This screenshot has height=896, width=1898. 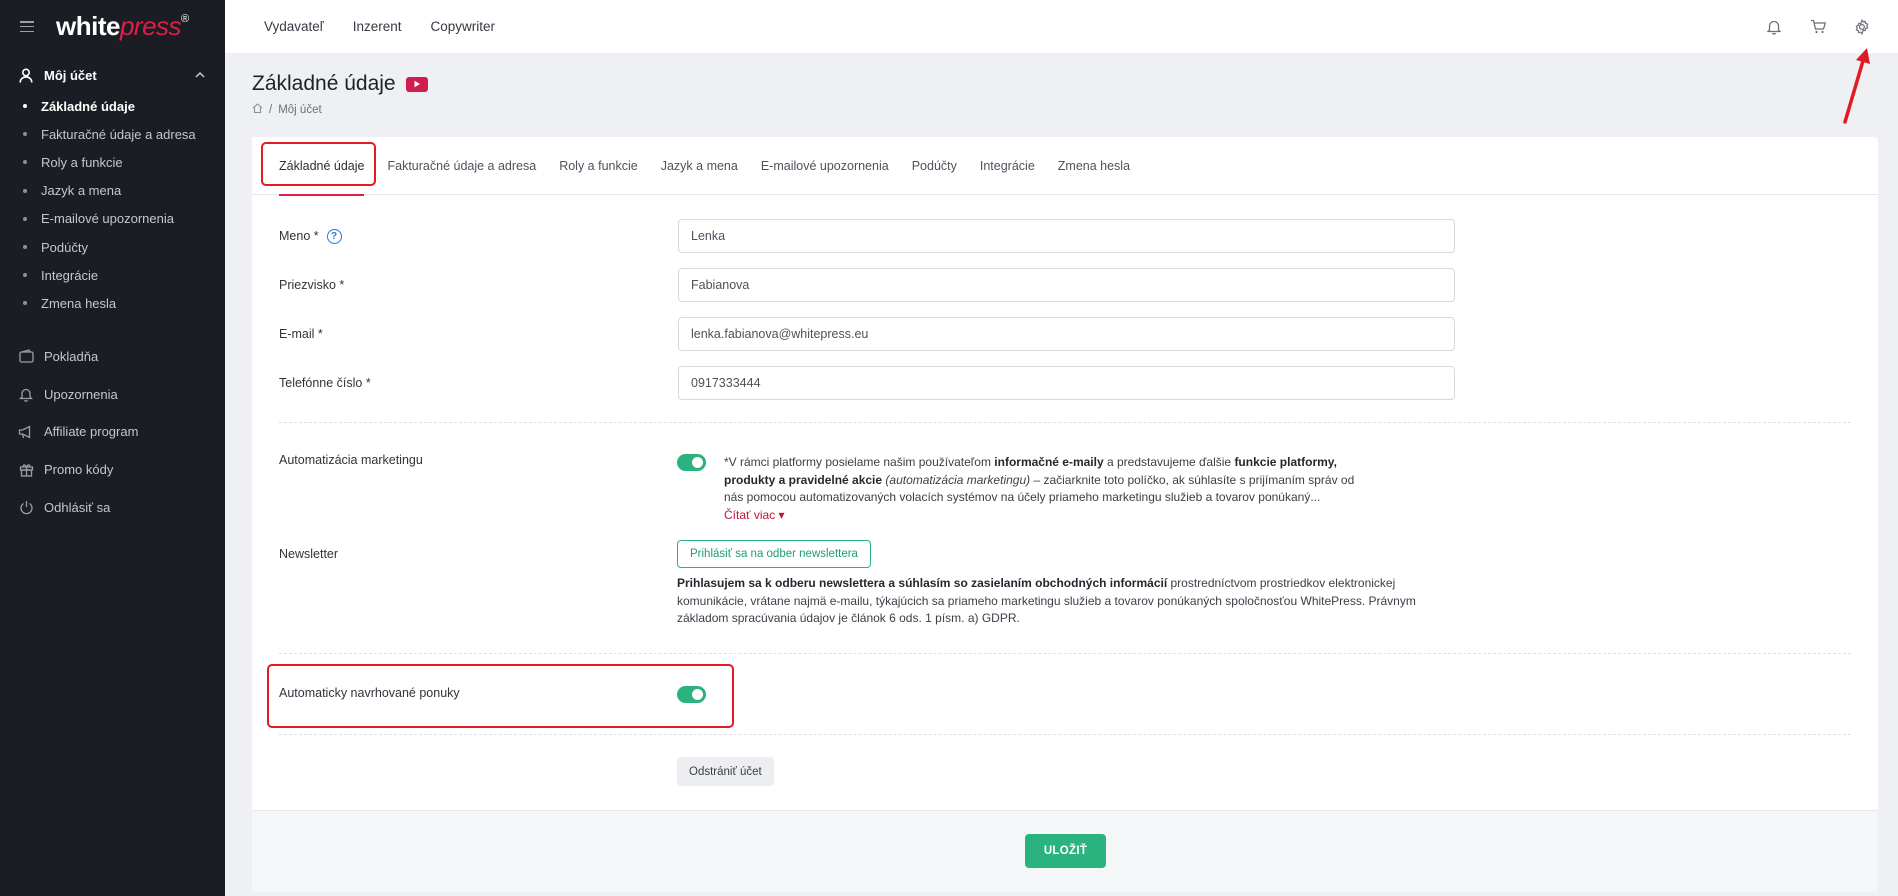 I want to click on form-row-surname: Priezvisko * Fabianova, so click(x=1065, y=285).